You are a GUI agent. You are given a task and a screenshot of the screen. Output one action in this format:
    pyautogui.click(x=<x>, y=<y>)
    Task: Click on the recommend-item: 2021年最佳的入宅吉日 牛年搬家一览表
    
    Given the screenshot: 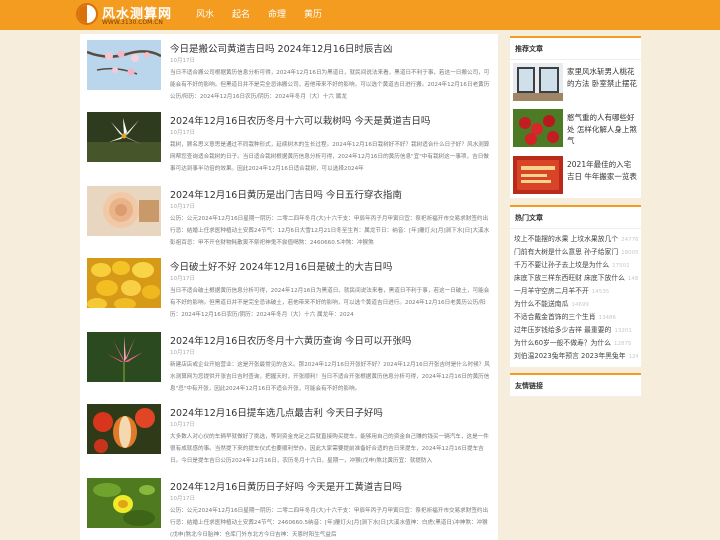 What is the action you would take?
    pyautogui.click(x=575, y=175)
    